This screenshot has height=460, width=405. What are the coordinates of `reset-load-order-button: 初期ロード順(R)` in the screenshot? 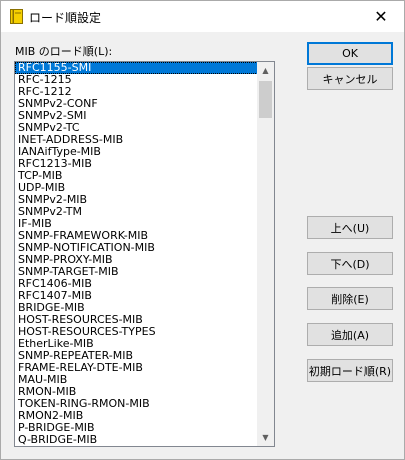 It's located at (350, 370).